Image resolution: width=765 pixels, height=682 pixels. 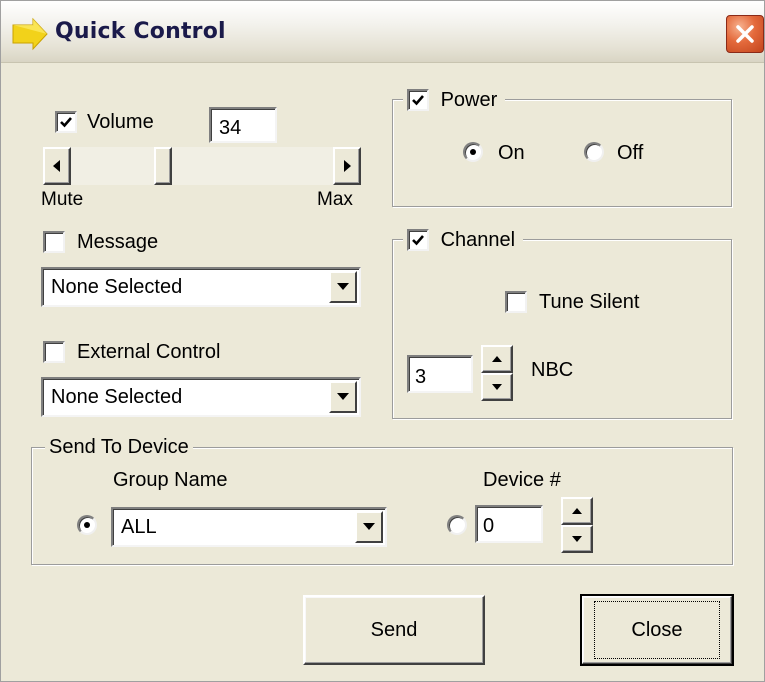 What do you see at coordinates (516, 302) in the screenshot?
I see `tune-silent-checkbox` at bounding box center [516, 302].